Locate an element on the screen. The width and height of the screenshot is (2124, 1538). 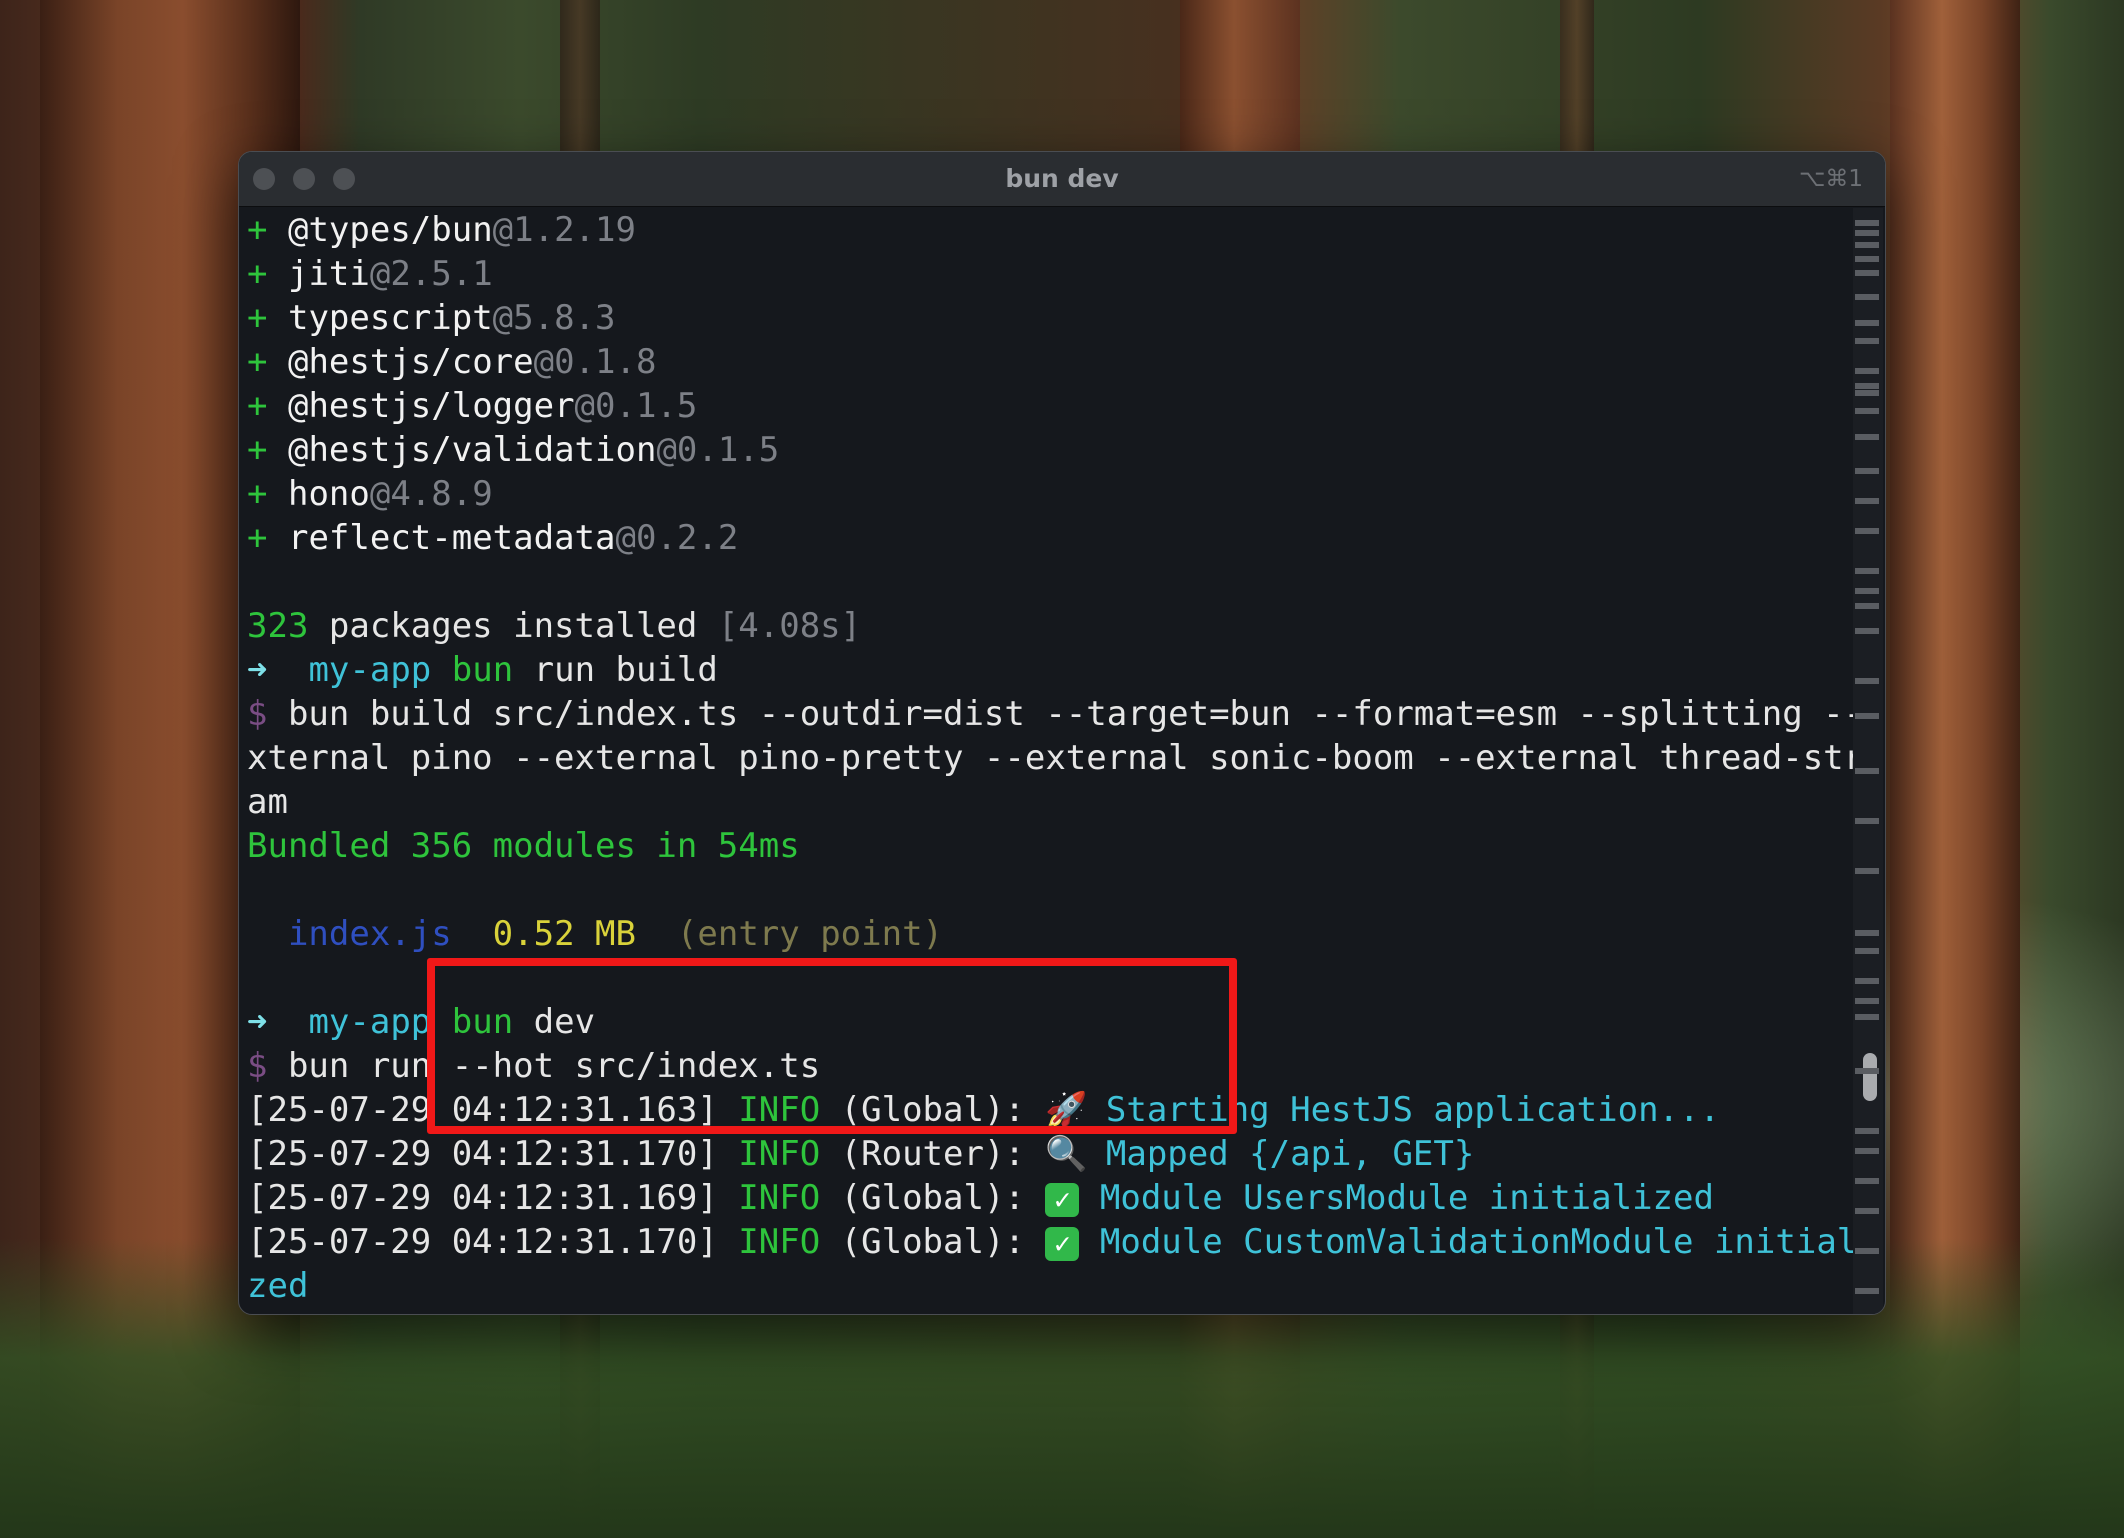
package-name: jiti is located at coordinates (328, 274).